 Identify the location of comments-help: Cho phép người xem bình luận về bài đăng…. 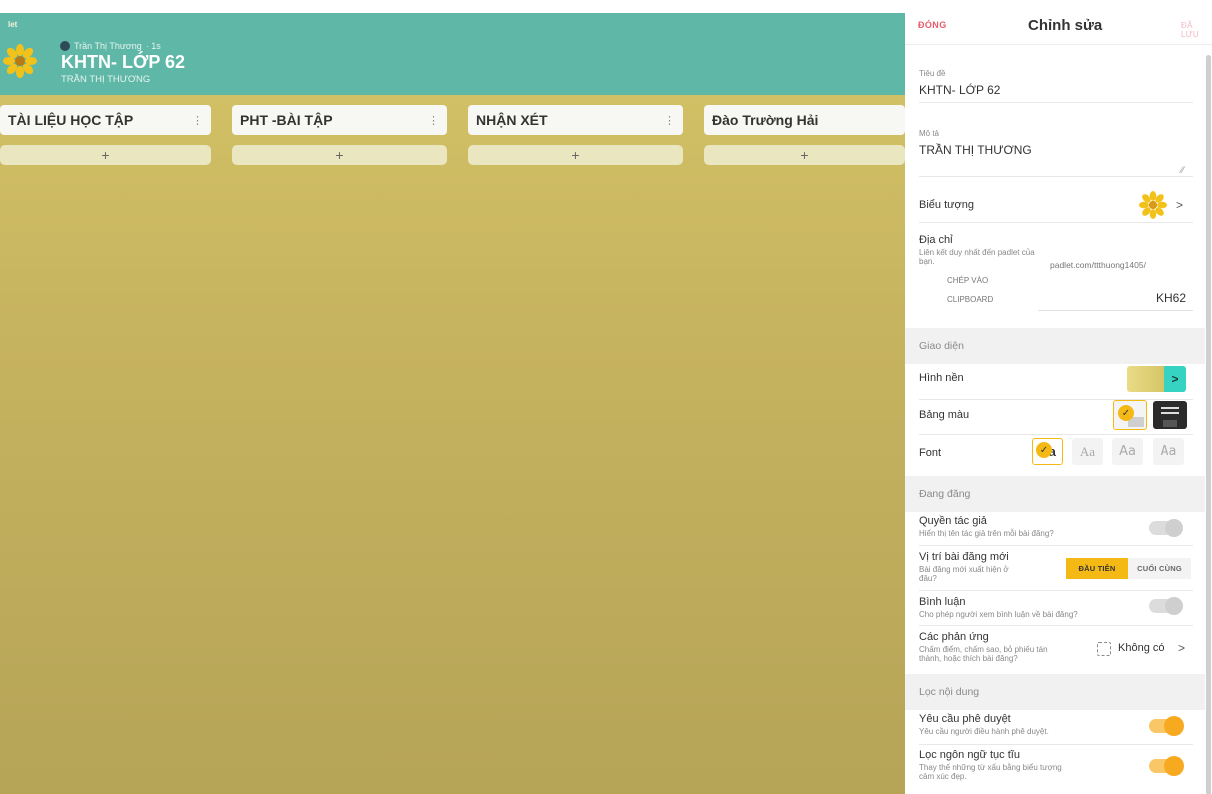
(998, 614).